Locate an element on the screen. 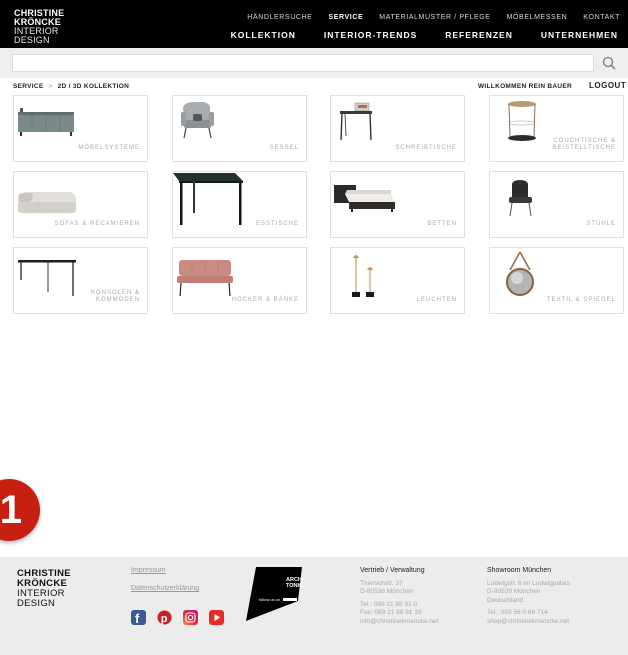  tile-label: COUCHTISCHE & BEISTELLTISCHE is located at coordinates (584, 144).